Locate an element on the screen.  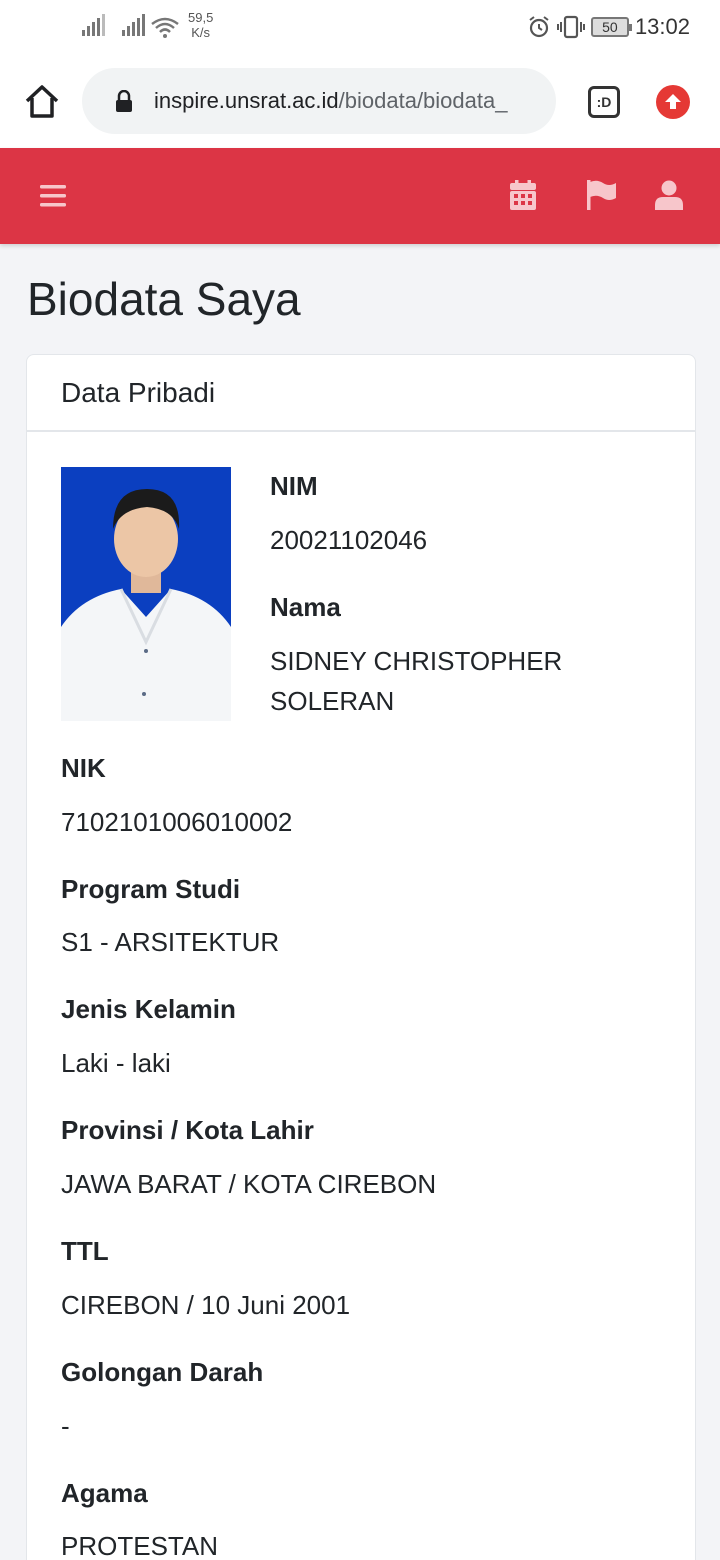
tab-switcher-label: :D is located at coordinates (604, 102).